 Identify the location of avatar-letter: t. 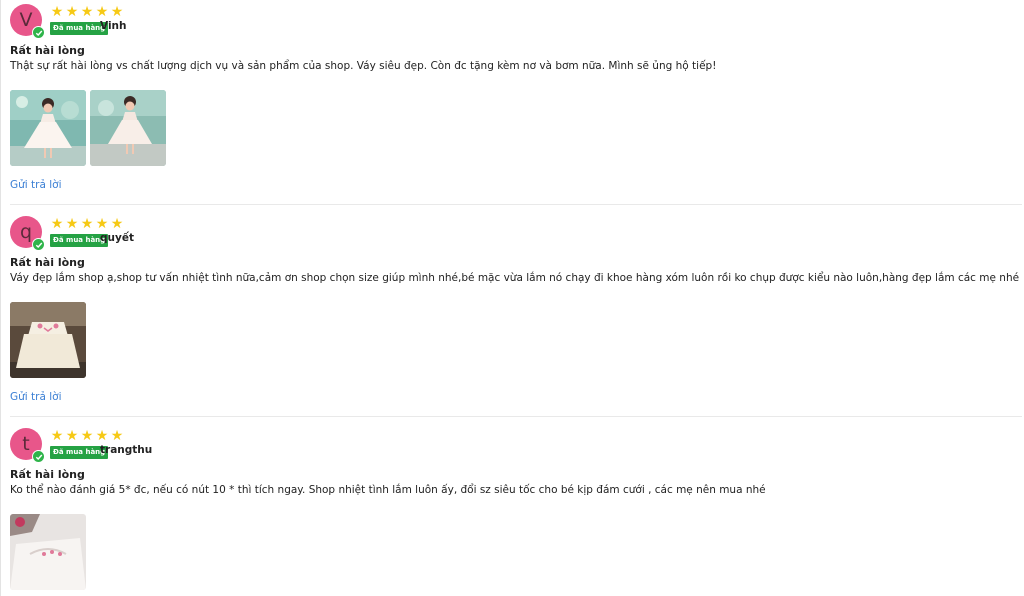
(26, 444).